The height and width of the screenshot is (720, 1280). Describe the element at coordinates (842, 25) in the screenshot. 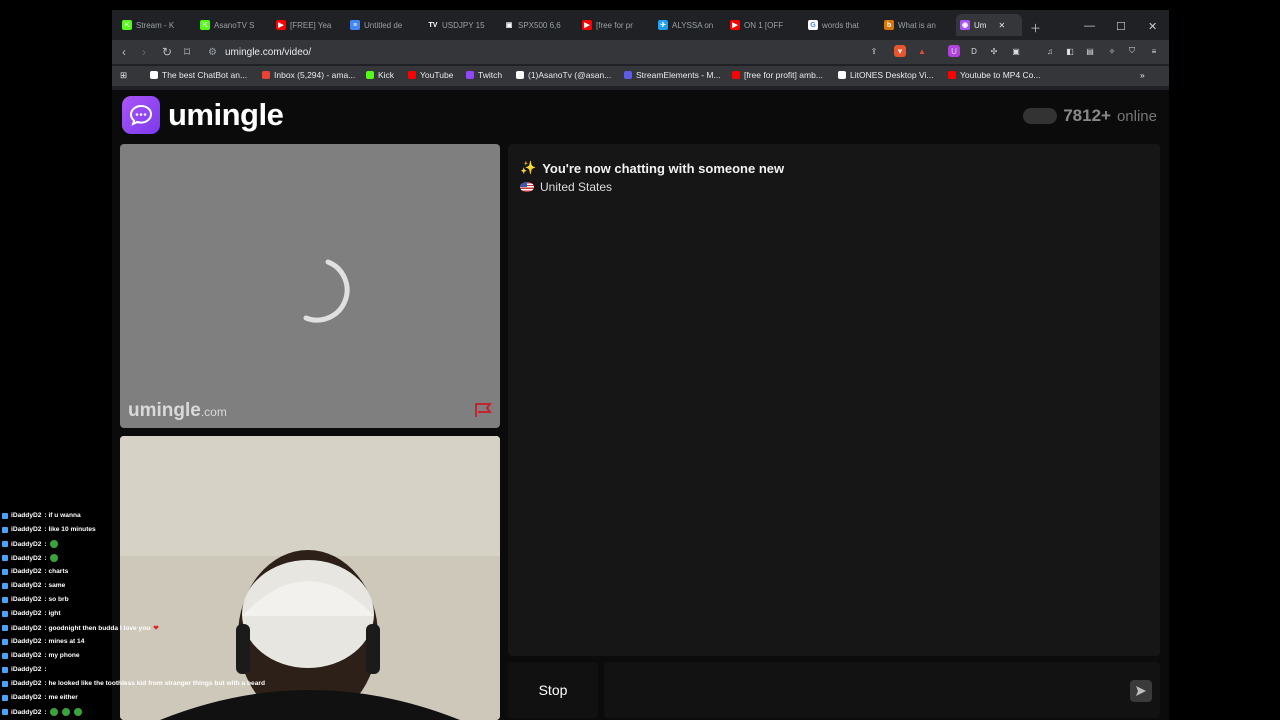

I see `browser-tab: Gwords that` at that location.